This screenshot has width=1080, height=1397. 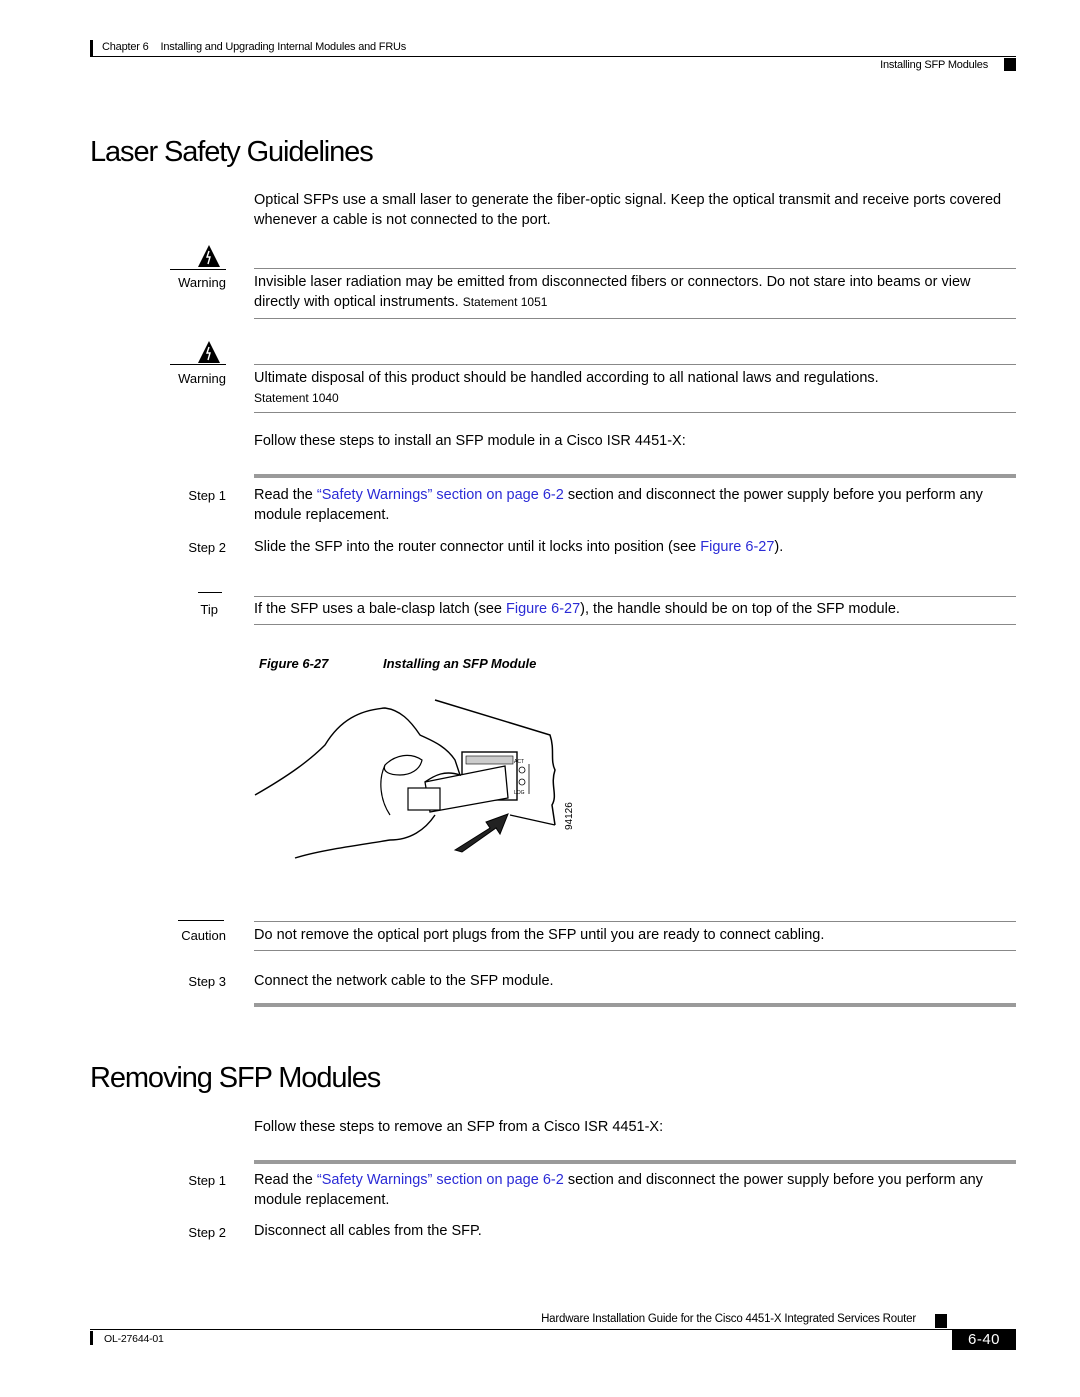 I want to click on caution-label: Caution, so click(x=203, y=935).